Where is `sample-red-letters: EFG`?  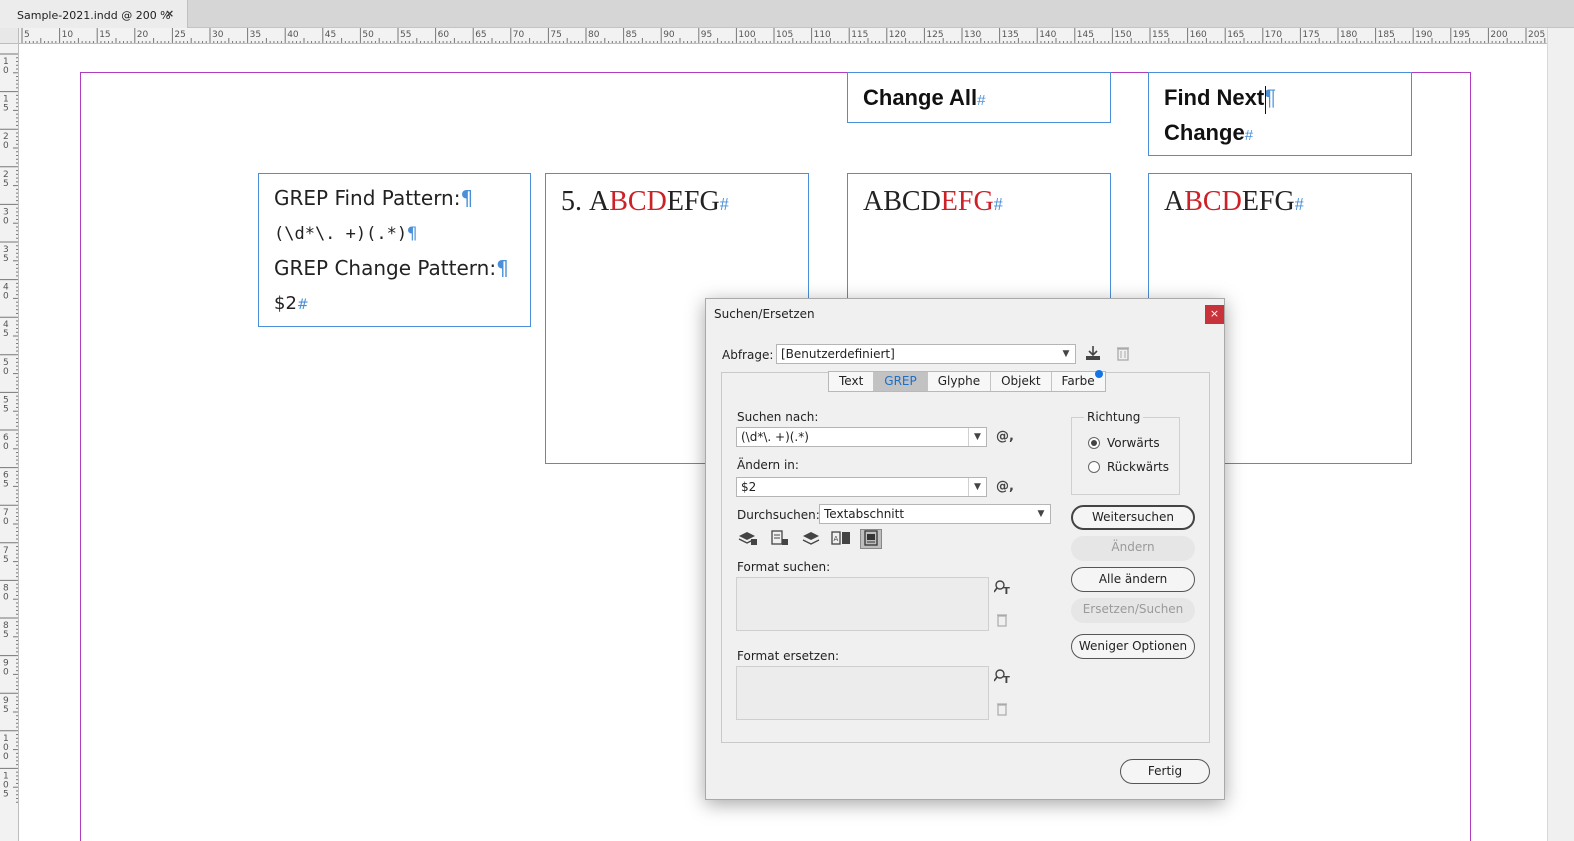
sample-red-letters: EFG is located at coordinates (967, 201).